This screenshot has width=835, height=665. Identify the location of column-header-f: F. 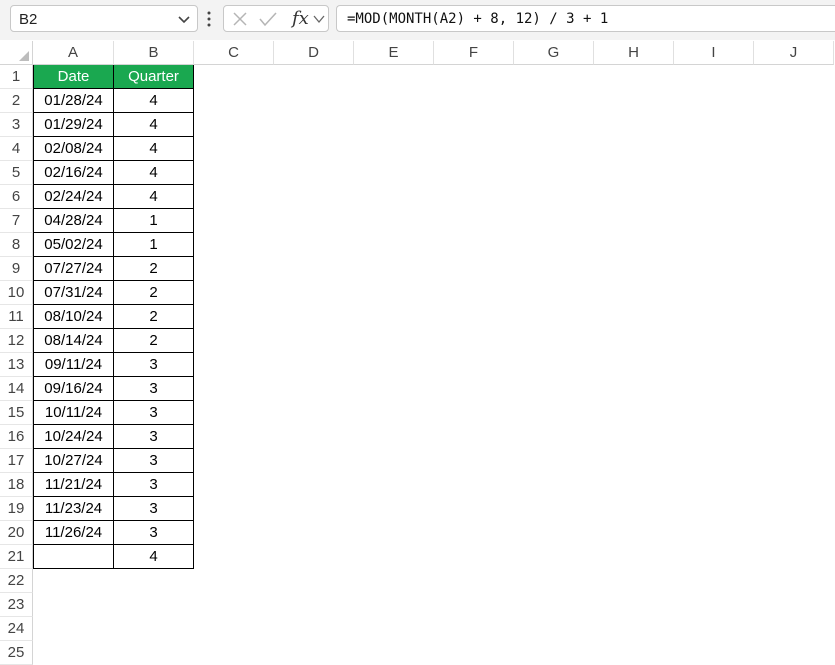
(474, 53).